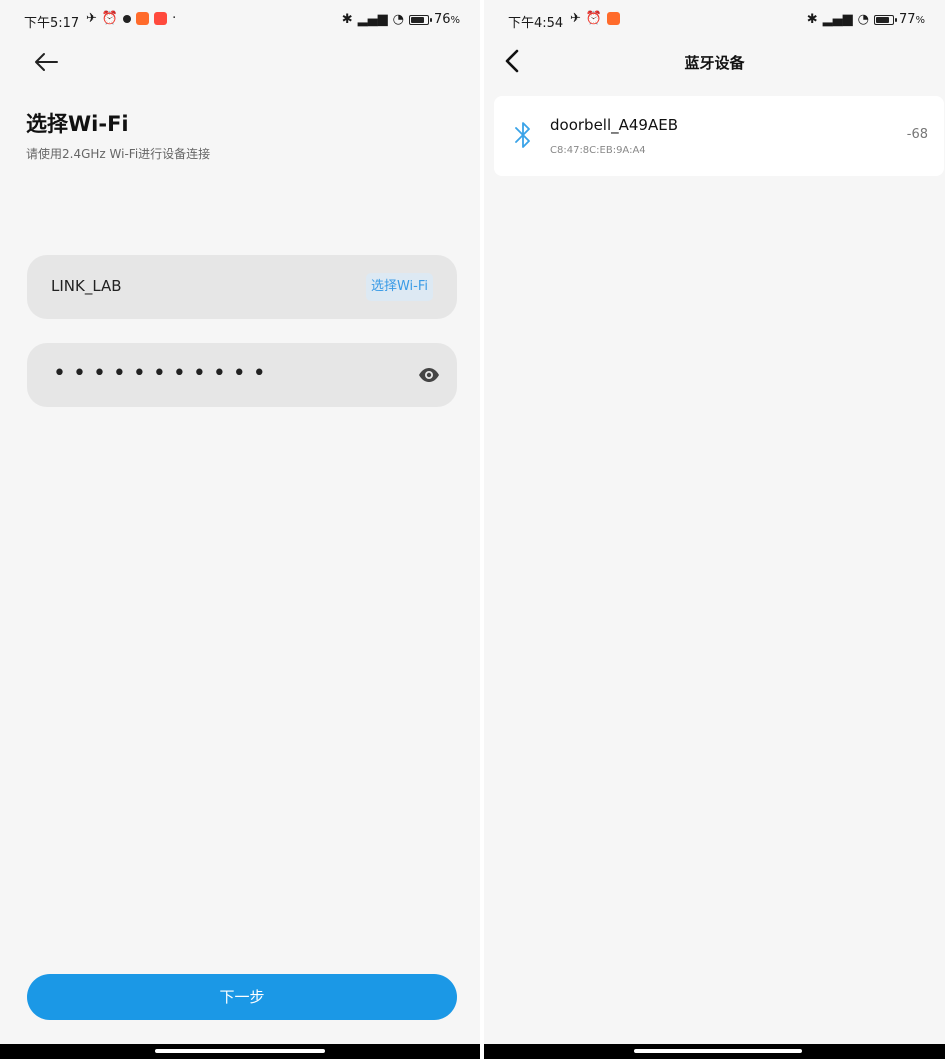  Describe the element at coordinates (399, 287) in the screenshot. I see `select-wifi-button: 选择Wi-Fi` at that location.